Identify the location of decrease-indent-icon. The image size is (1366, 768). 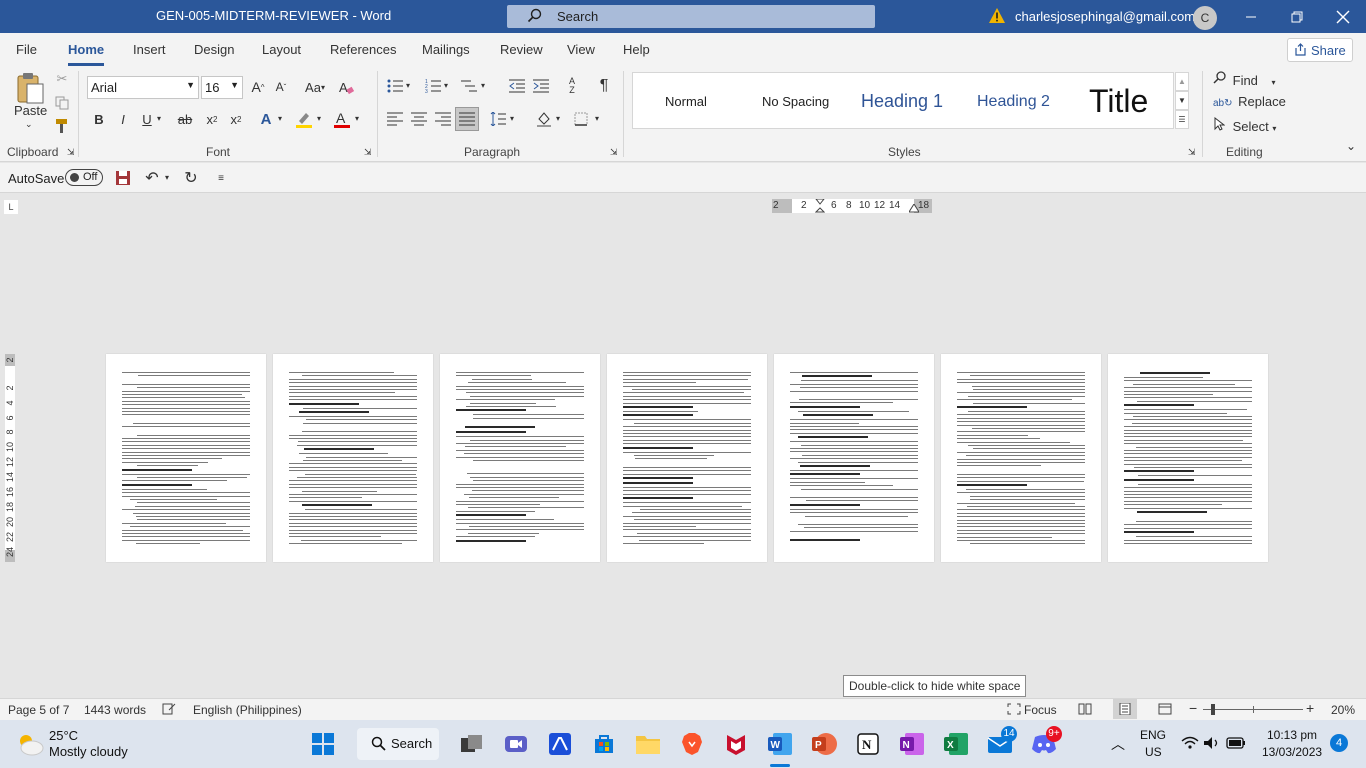
(517, 86).